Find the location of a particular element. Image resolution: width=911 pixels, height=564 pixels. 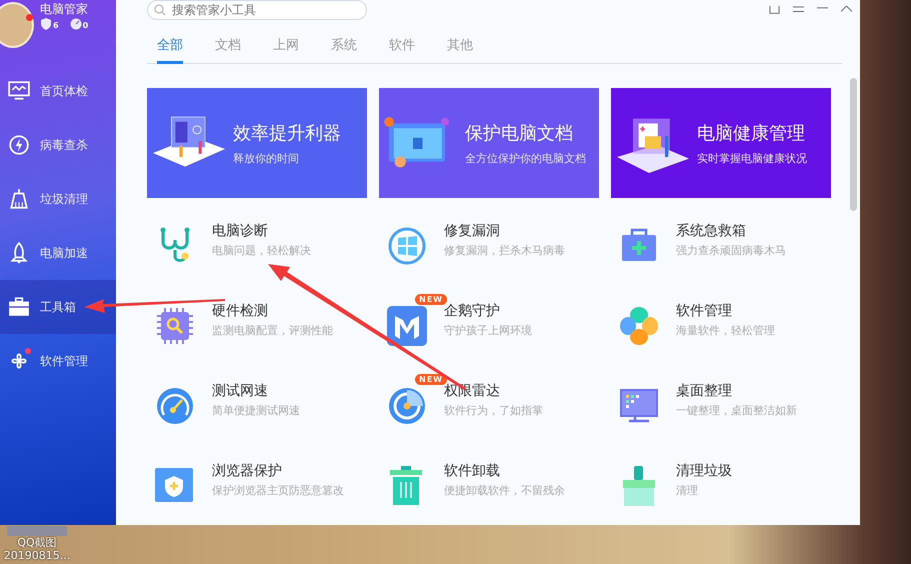

tool-item: 系统急救箱 强力查杀顽固病毒木马 is located at coordinates (735, 254).